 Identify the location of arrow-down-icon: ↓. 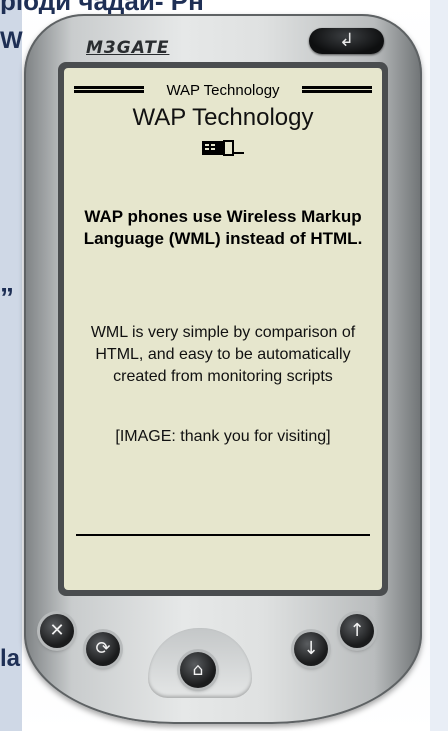
(311, 648).